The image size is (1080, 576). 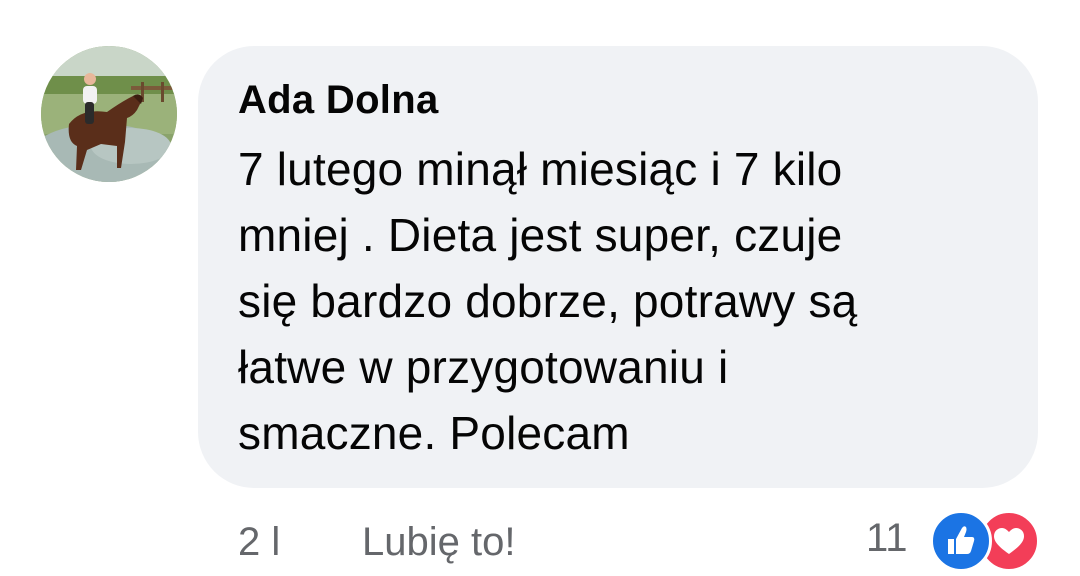 I want to click on author-name: Ada Dolna, so click(x=618, y=100).